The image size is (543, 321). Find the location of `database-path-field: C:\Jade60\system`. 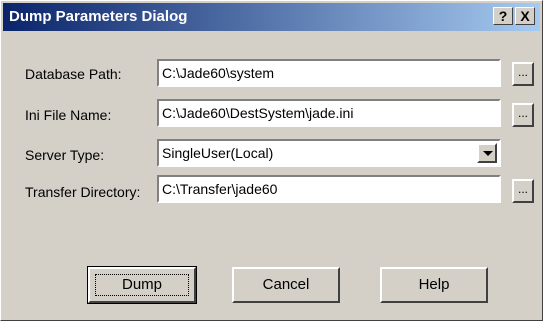

database-path-field: C:\Jade60\system is located at coordinates (329, 73).